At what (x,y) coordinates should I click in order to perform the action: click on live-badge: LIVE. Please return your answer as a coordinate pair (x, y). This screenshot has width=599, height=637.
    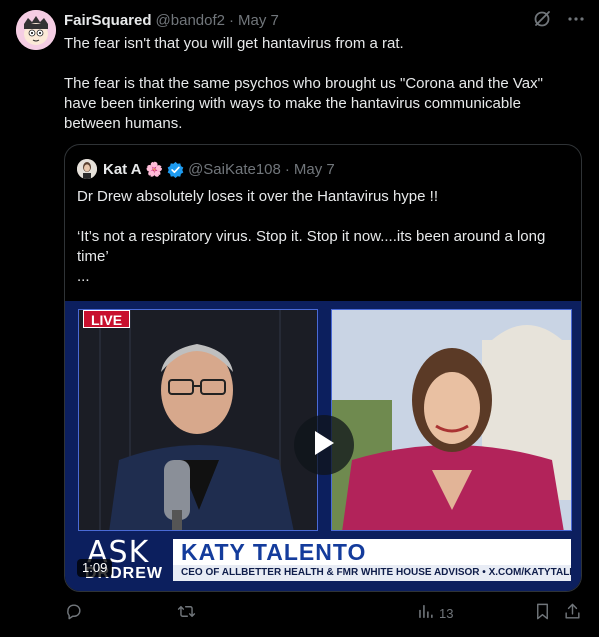
    Looking at the image, I should click on (106, 319).